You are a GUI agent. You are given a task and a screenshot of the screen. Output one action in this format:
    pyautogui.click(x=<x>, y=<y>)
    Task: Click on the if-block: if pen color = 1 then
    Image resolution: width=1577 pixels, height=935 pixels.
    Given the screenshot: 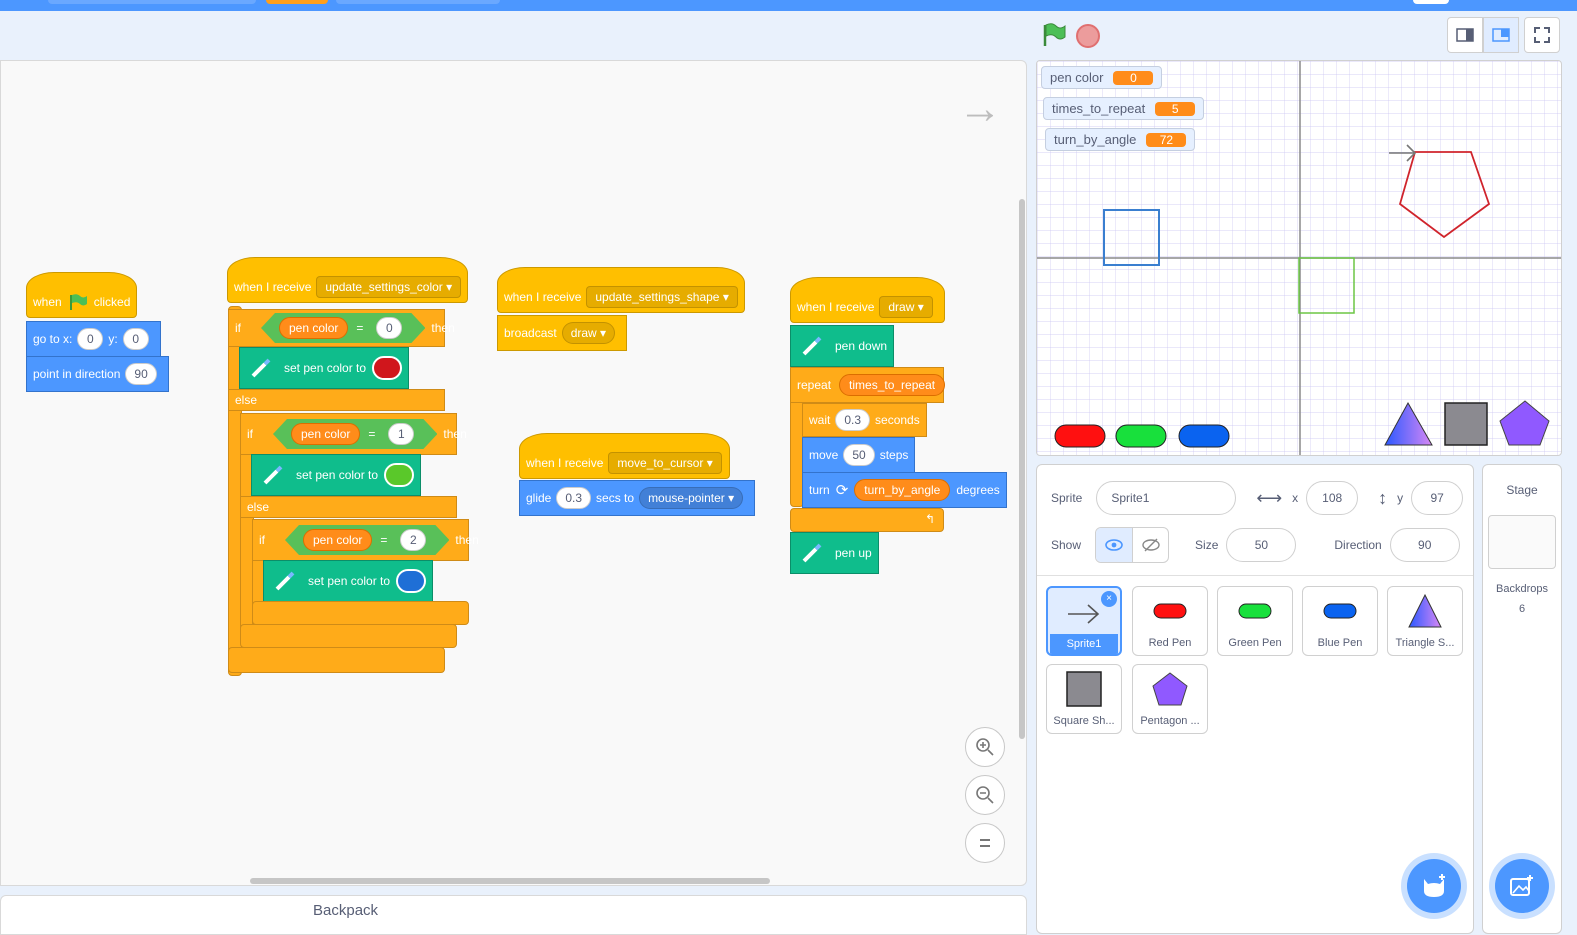 What is the action you would take?
    pyautogui.click(x=353, y=434)
    